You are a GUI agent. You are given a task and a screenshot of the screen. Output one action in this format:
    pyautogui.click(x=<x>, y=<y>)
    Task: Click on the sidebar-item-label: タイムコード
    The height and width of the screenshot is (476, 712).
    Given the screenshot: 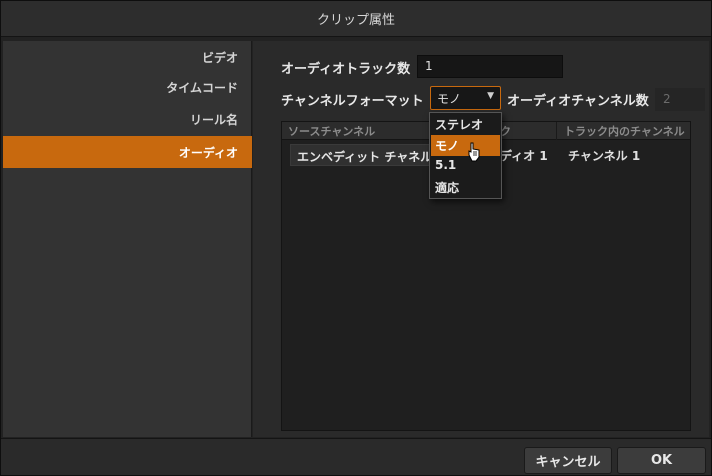 What is the action you would take?
    pyautogui.click(x=202, y=87)
    